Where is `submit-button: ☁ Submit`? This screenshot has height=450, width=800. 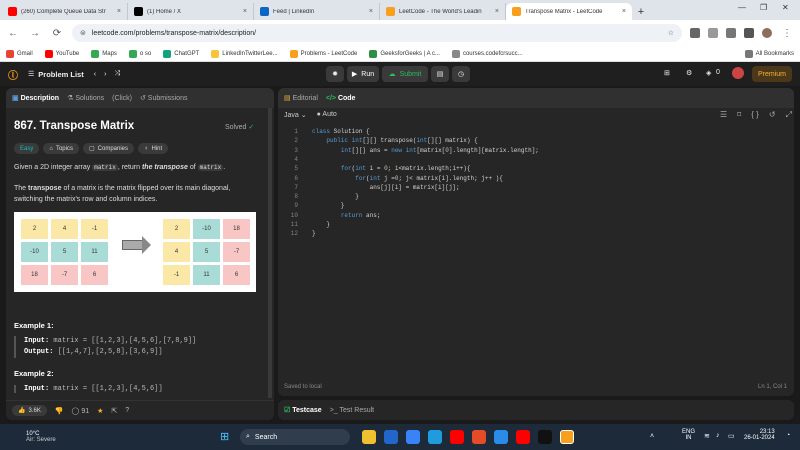 submit-button: ☁ Submit is located at coordinates (405, 74).